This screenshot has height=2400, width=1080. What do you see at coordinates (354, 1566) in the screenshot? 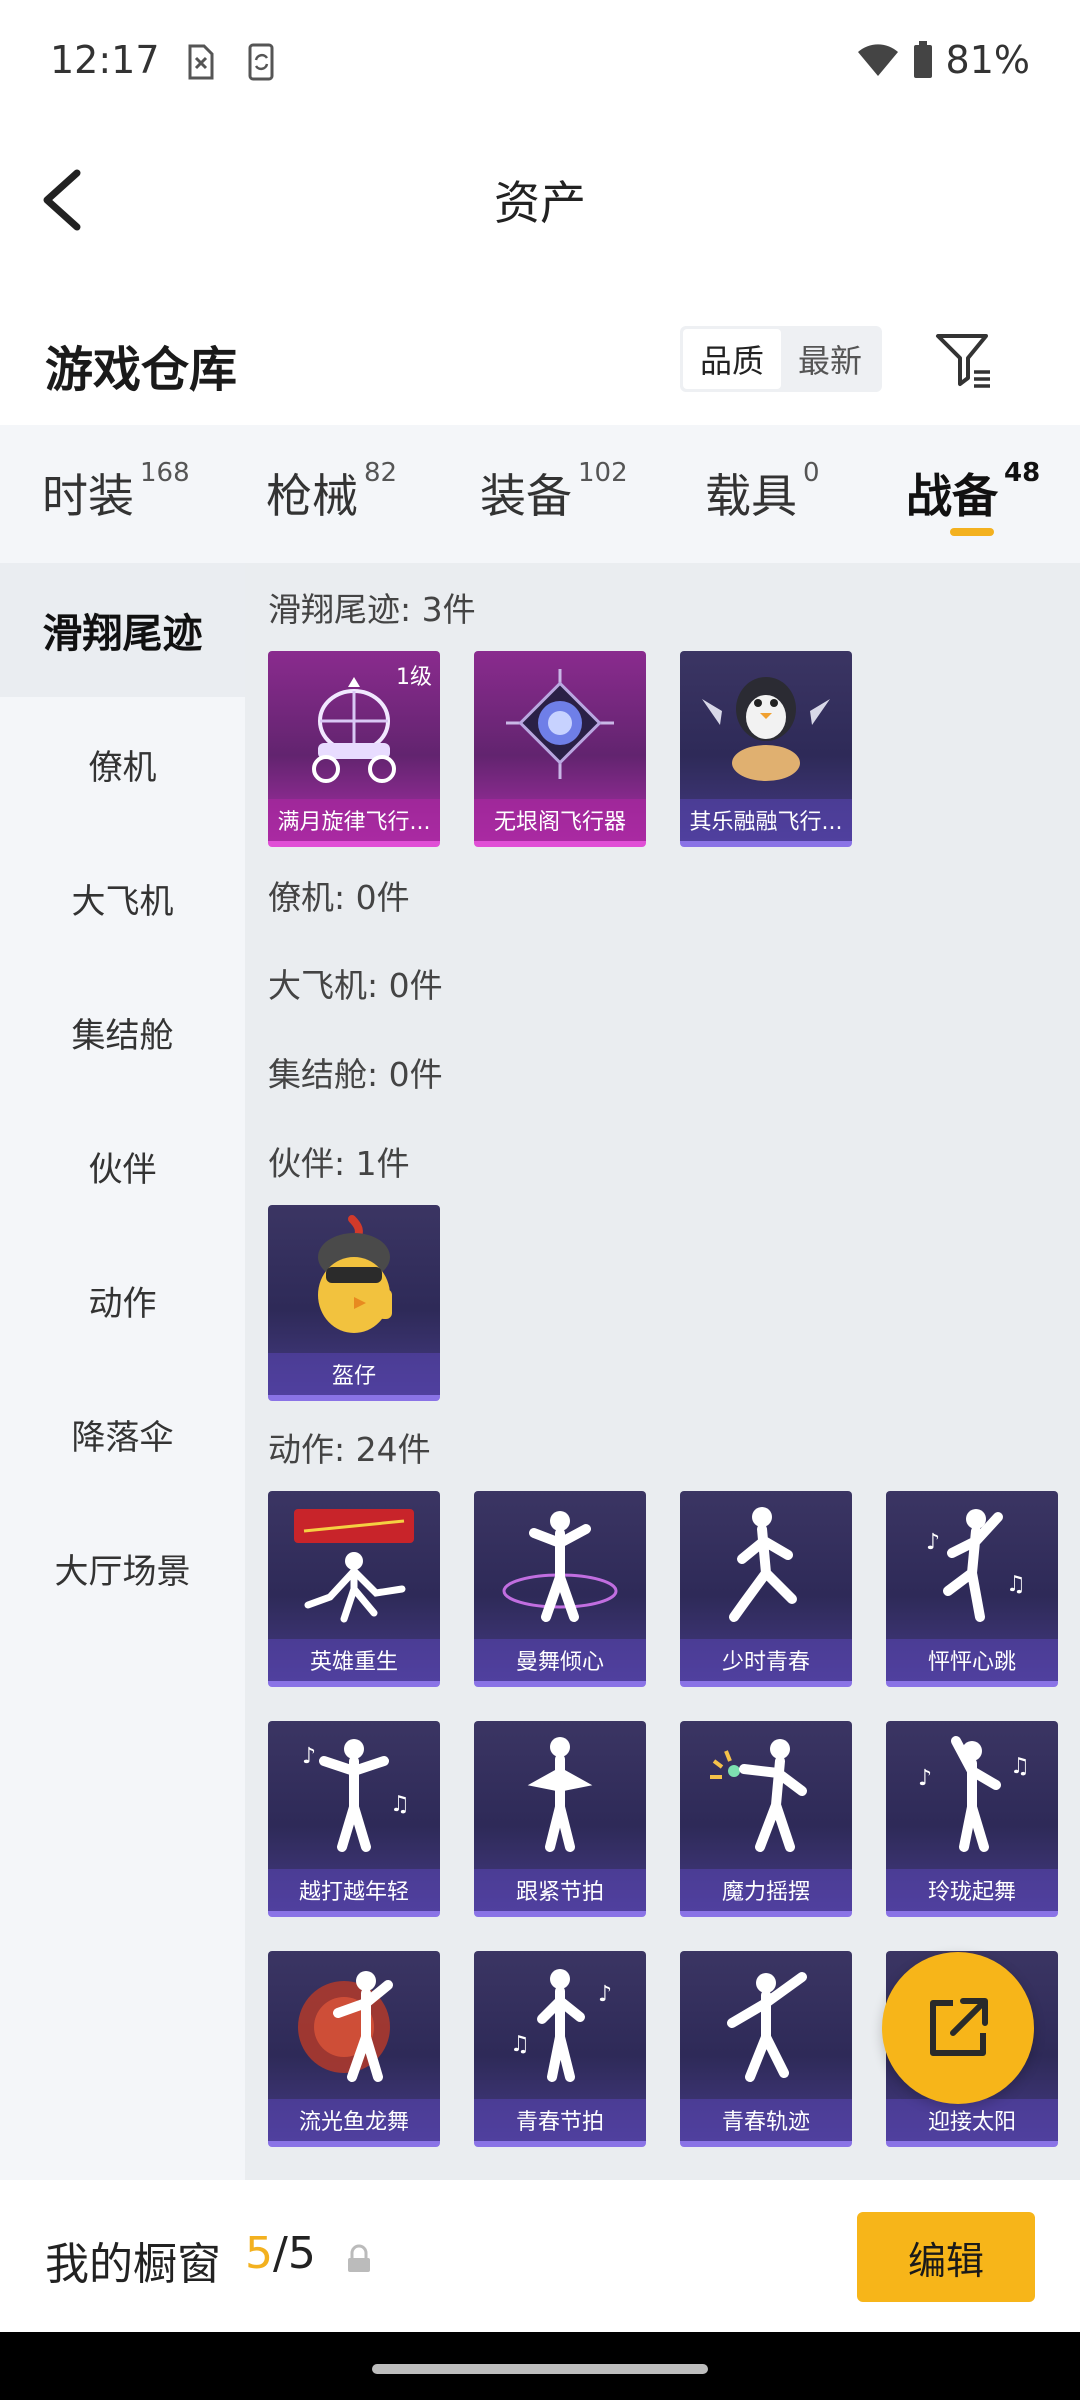
I see `hero-pose-icon` at bounding box center [354, 1566].